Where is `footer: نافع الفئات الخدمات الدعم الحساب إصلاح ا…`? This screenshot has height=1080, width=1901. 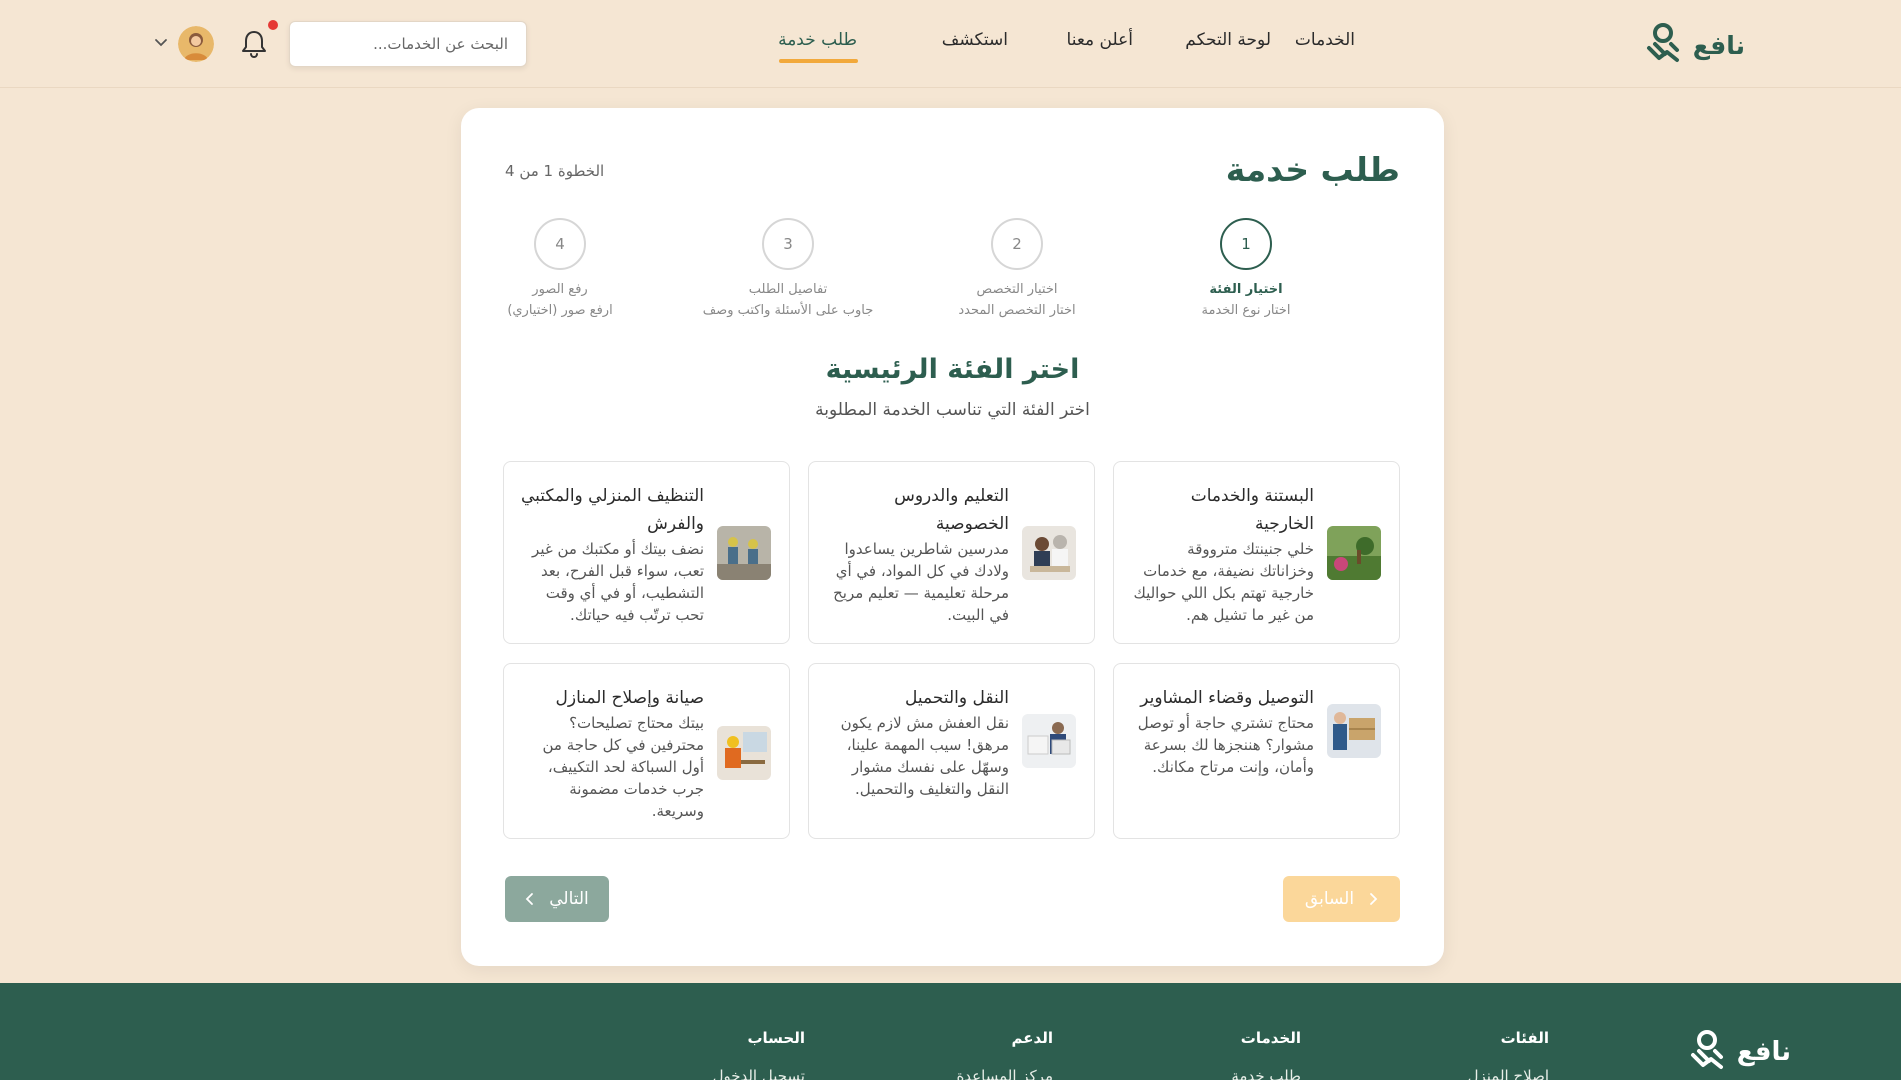
footer: نافع الفئات الخدمات الدعم الحساب إصلاح ا… is located at coordinates (950, 1031).